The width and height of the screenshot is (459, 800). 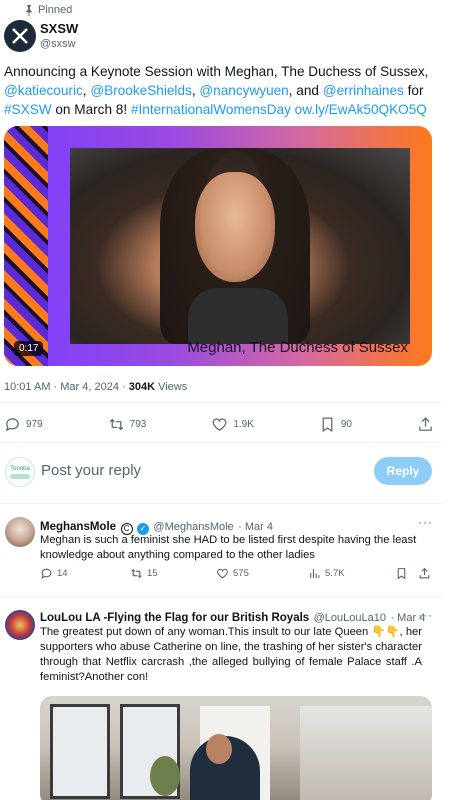 I want to click on tweet-meta: 10:01 AM · Mar 4, 2024 · 304K Views, so click(x=95, y=387).